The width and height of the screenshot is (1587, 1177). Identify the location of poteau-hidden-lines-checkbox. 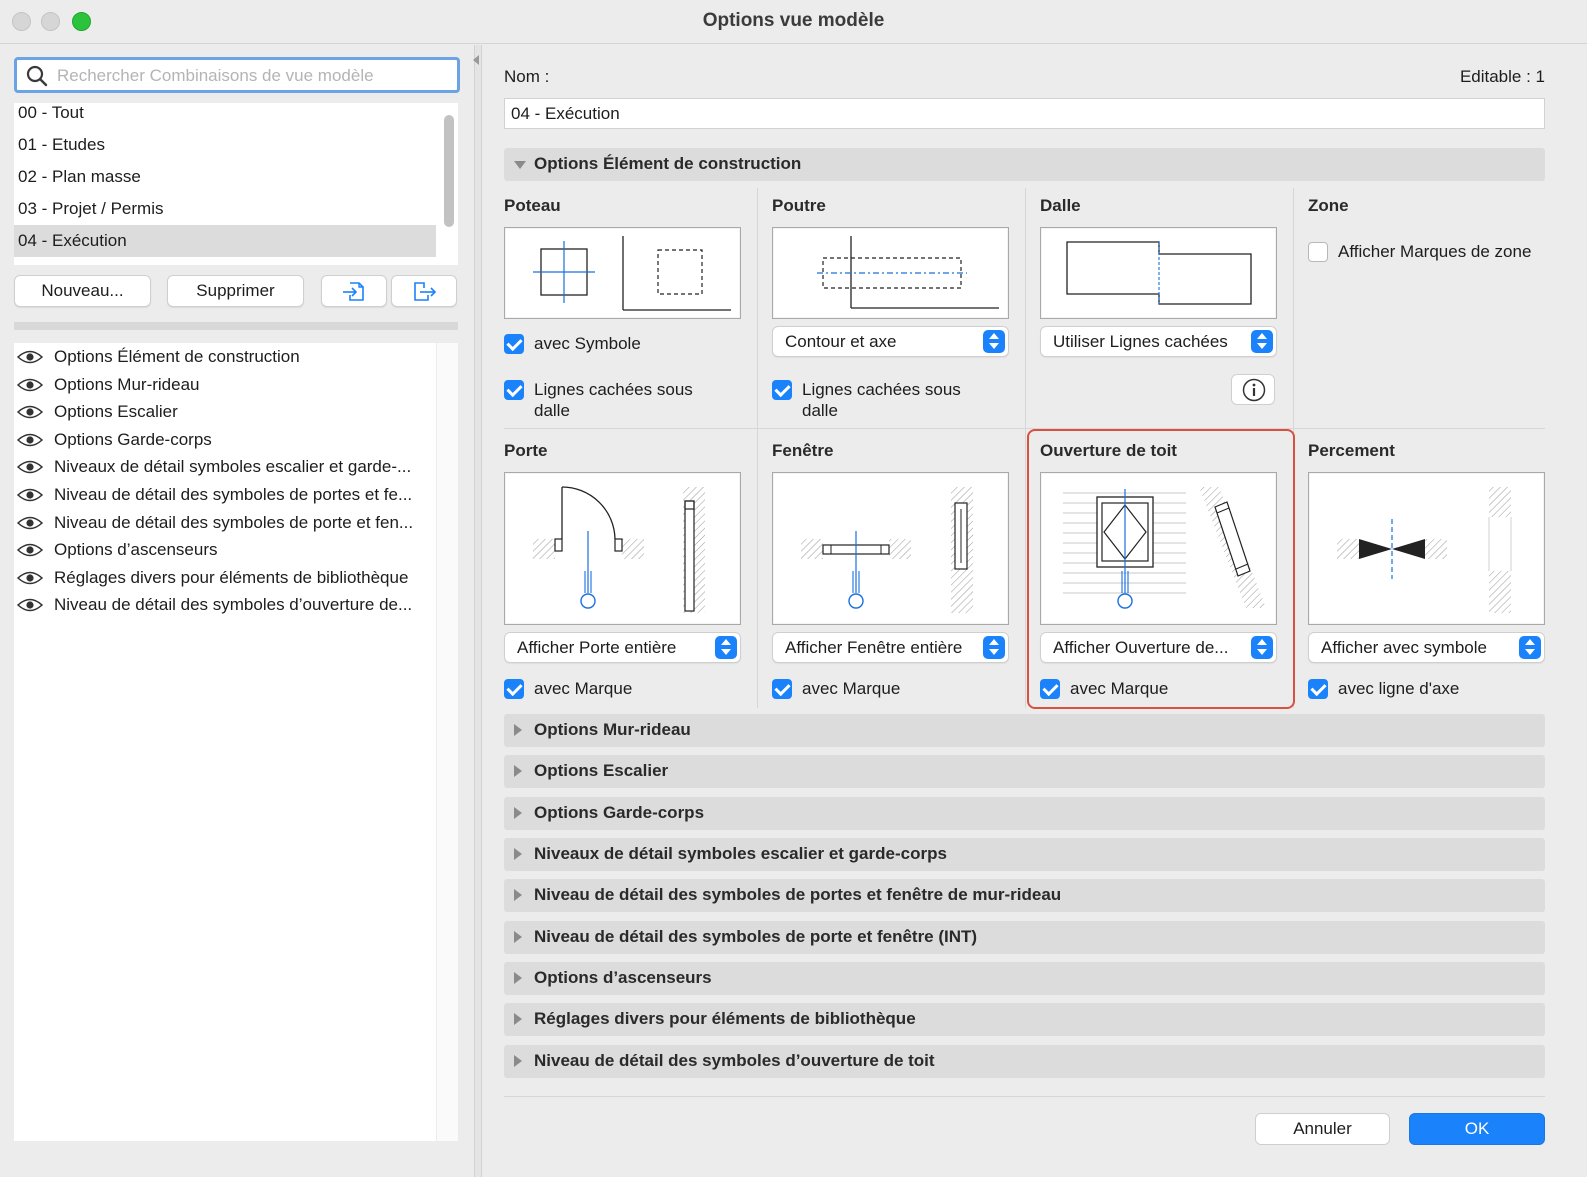
(514, 390).